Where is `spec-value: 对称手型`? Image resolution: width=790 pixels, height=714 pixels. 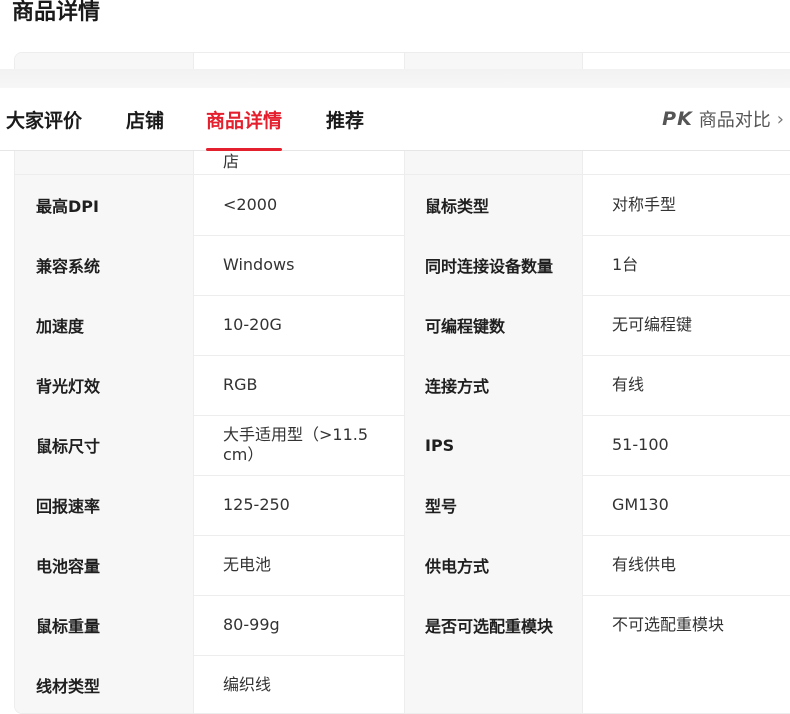 spec-value: 对称手型 is located at coordinates (644, 204).